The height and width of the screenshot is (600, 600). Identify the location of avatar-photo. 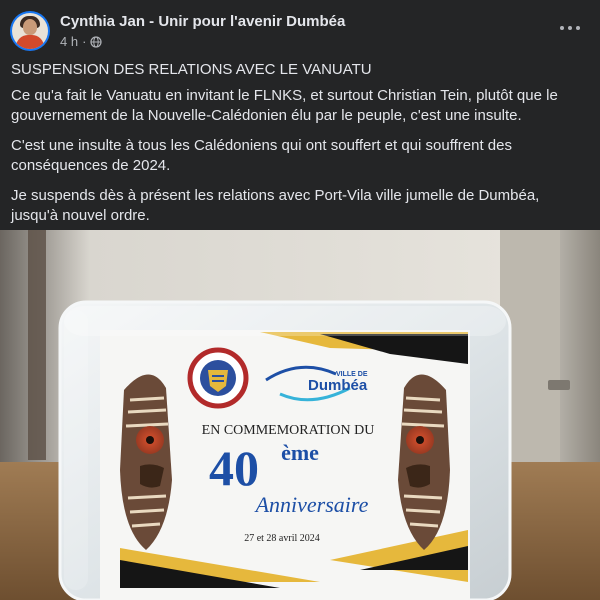
(30, 31).